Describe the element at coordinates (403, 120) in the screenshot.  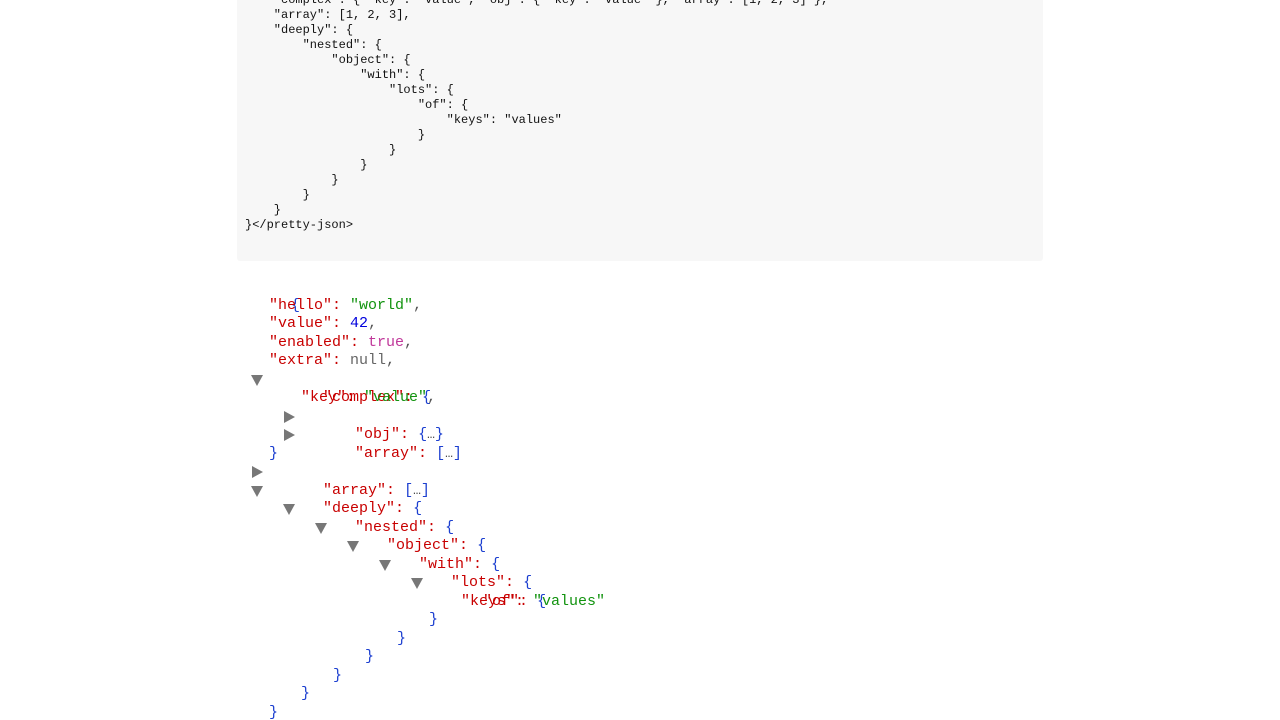
I see `source-code-line: "keys": "values"` at that location.